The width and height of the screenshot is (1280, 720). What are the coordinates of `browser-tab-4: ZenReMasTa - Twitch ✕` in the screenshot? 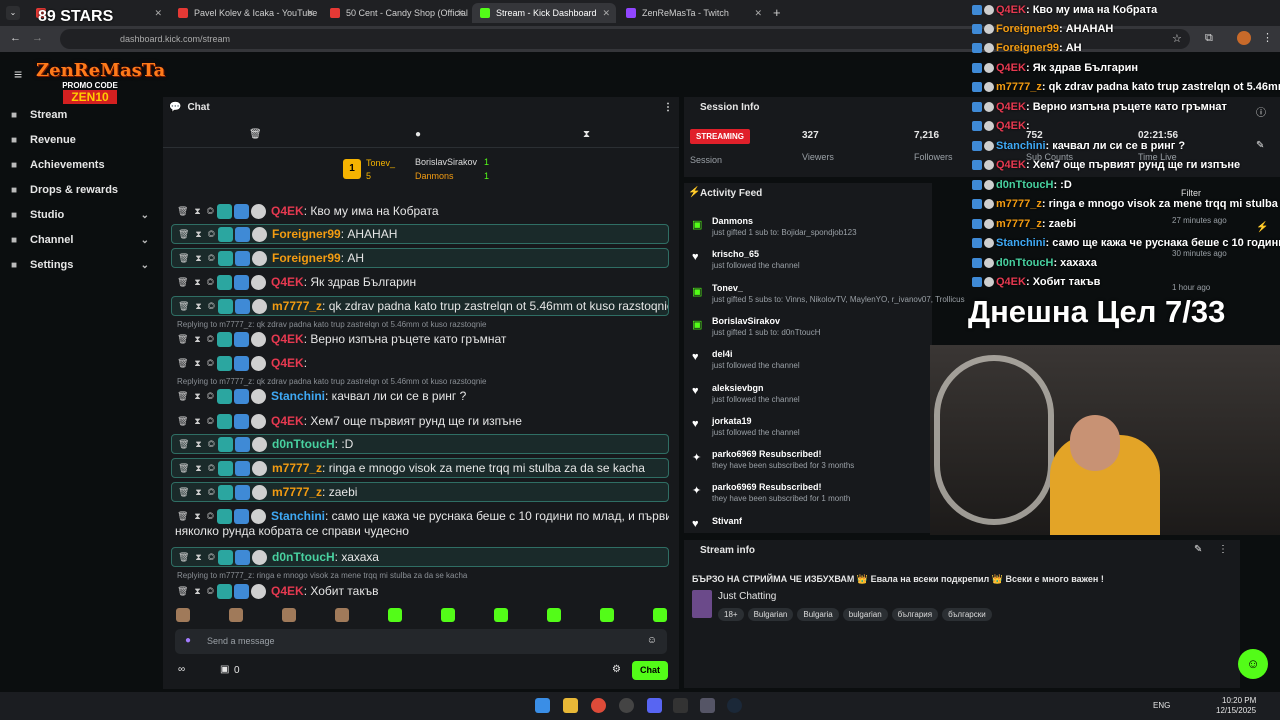 It's located at (693, 13).